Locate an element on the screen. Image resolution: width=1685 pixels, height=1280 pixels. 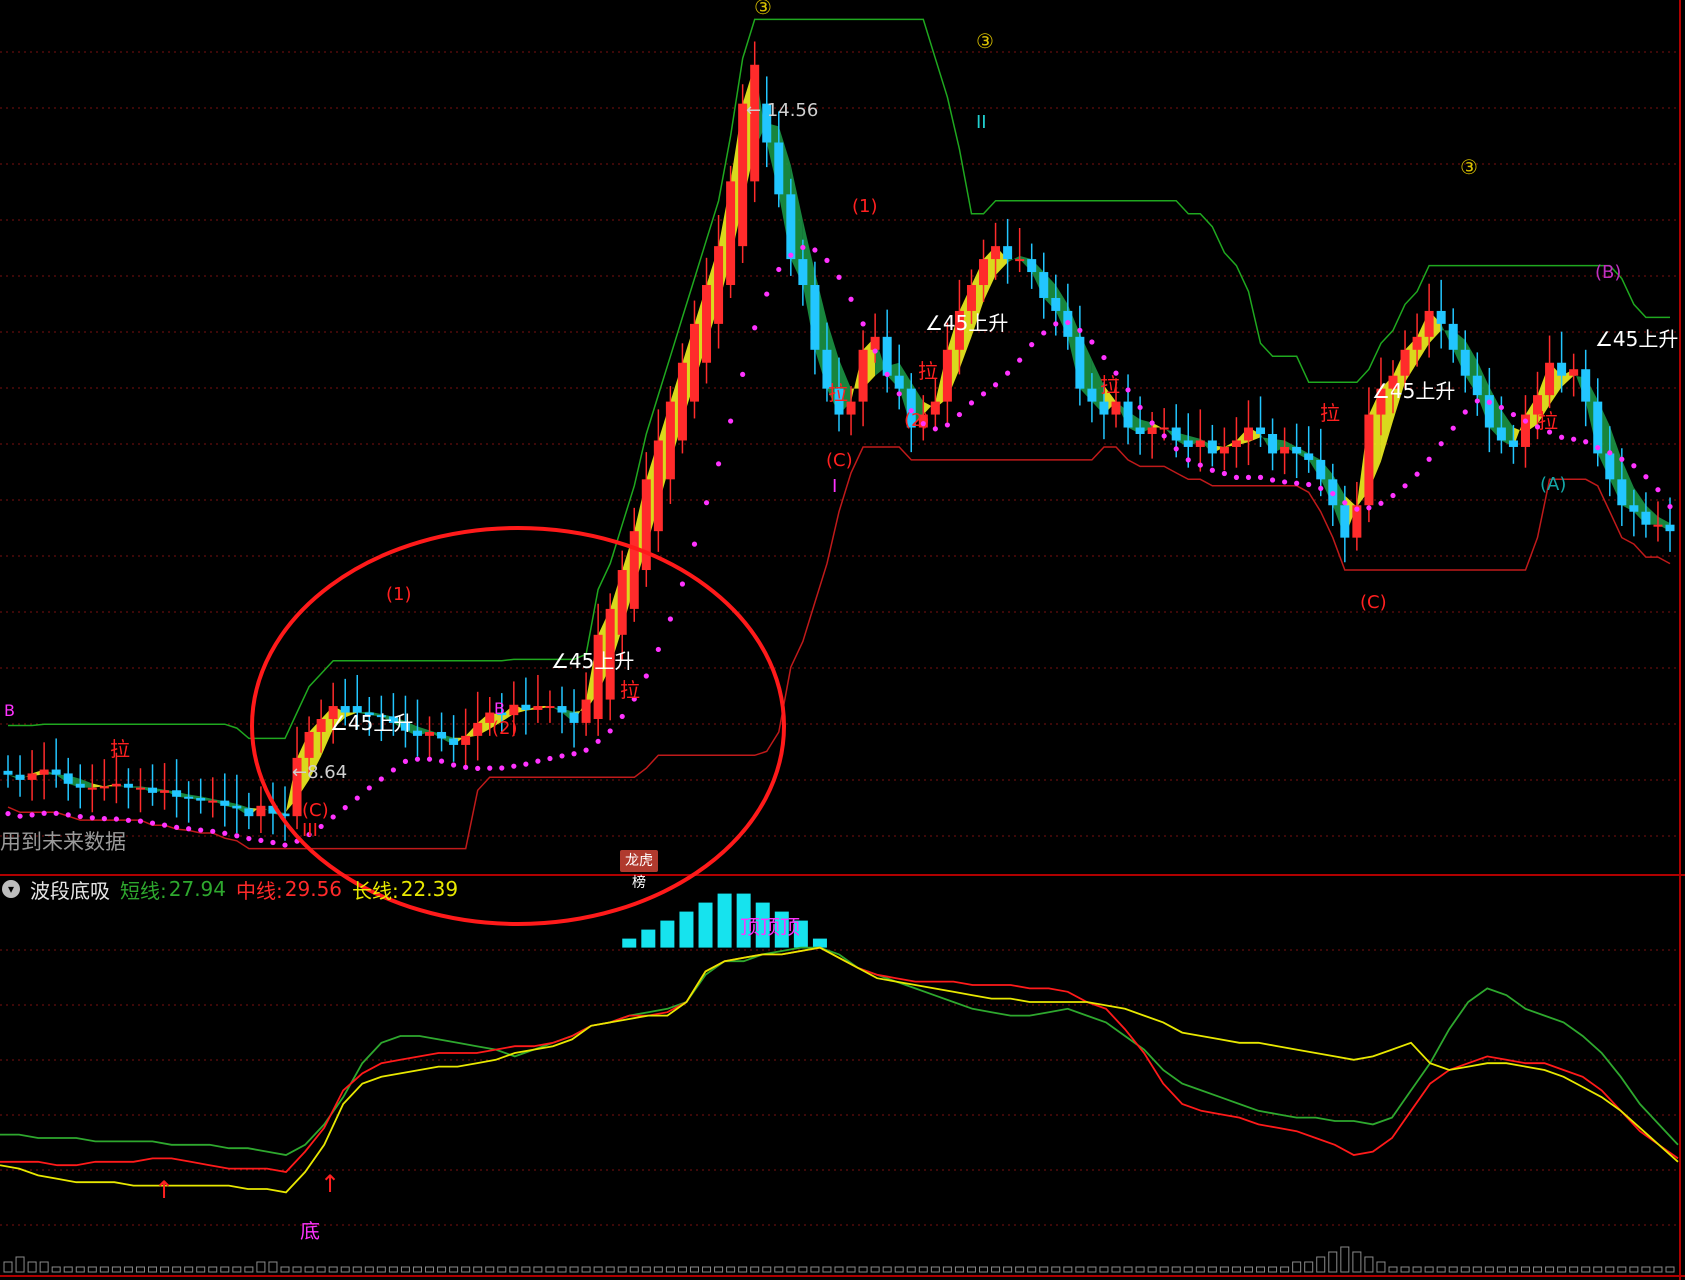
b-marker: B is located at coordinates (499, 708).